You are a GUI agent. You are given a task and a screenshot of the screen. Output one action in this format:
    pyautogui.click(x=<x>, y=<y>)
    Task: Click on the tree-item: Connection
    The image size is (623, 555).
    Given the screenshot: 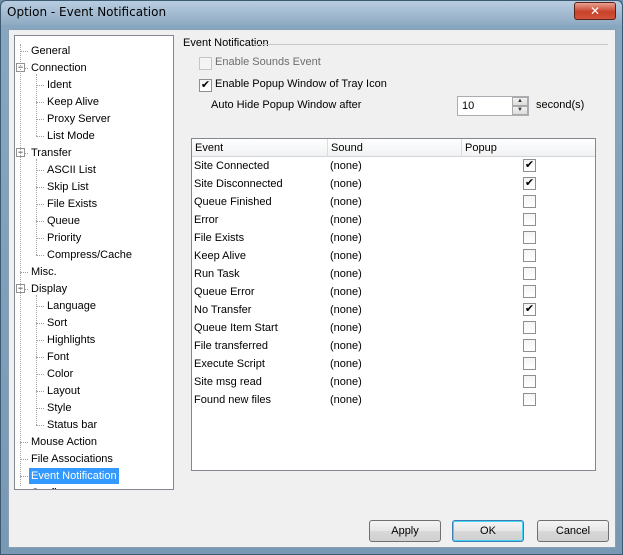 What is the action you would take?
    pyautogui.click(x=59, y=68)
    